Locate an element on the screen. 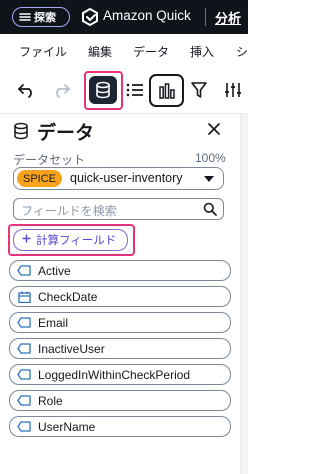 This screenshot has width=320, height=474. topbar-divider is located at coordinates (205, 17).